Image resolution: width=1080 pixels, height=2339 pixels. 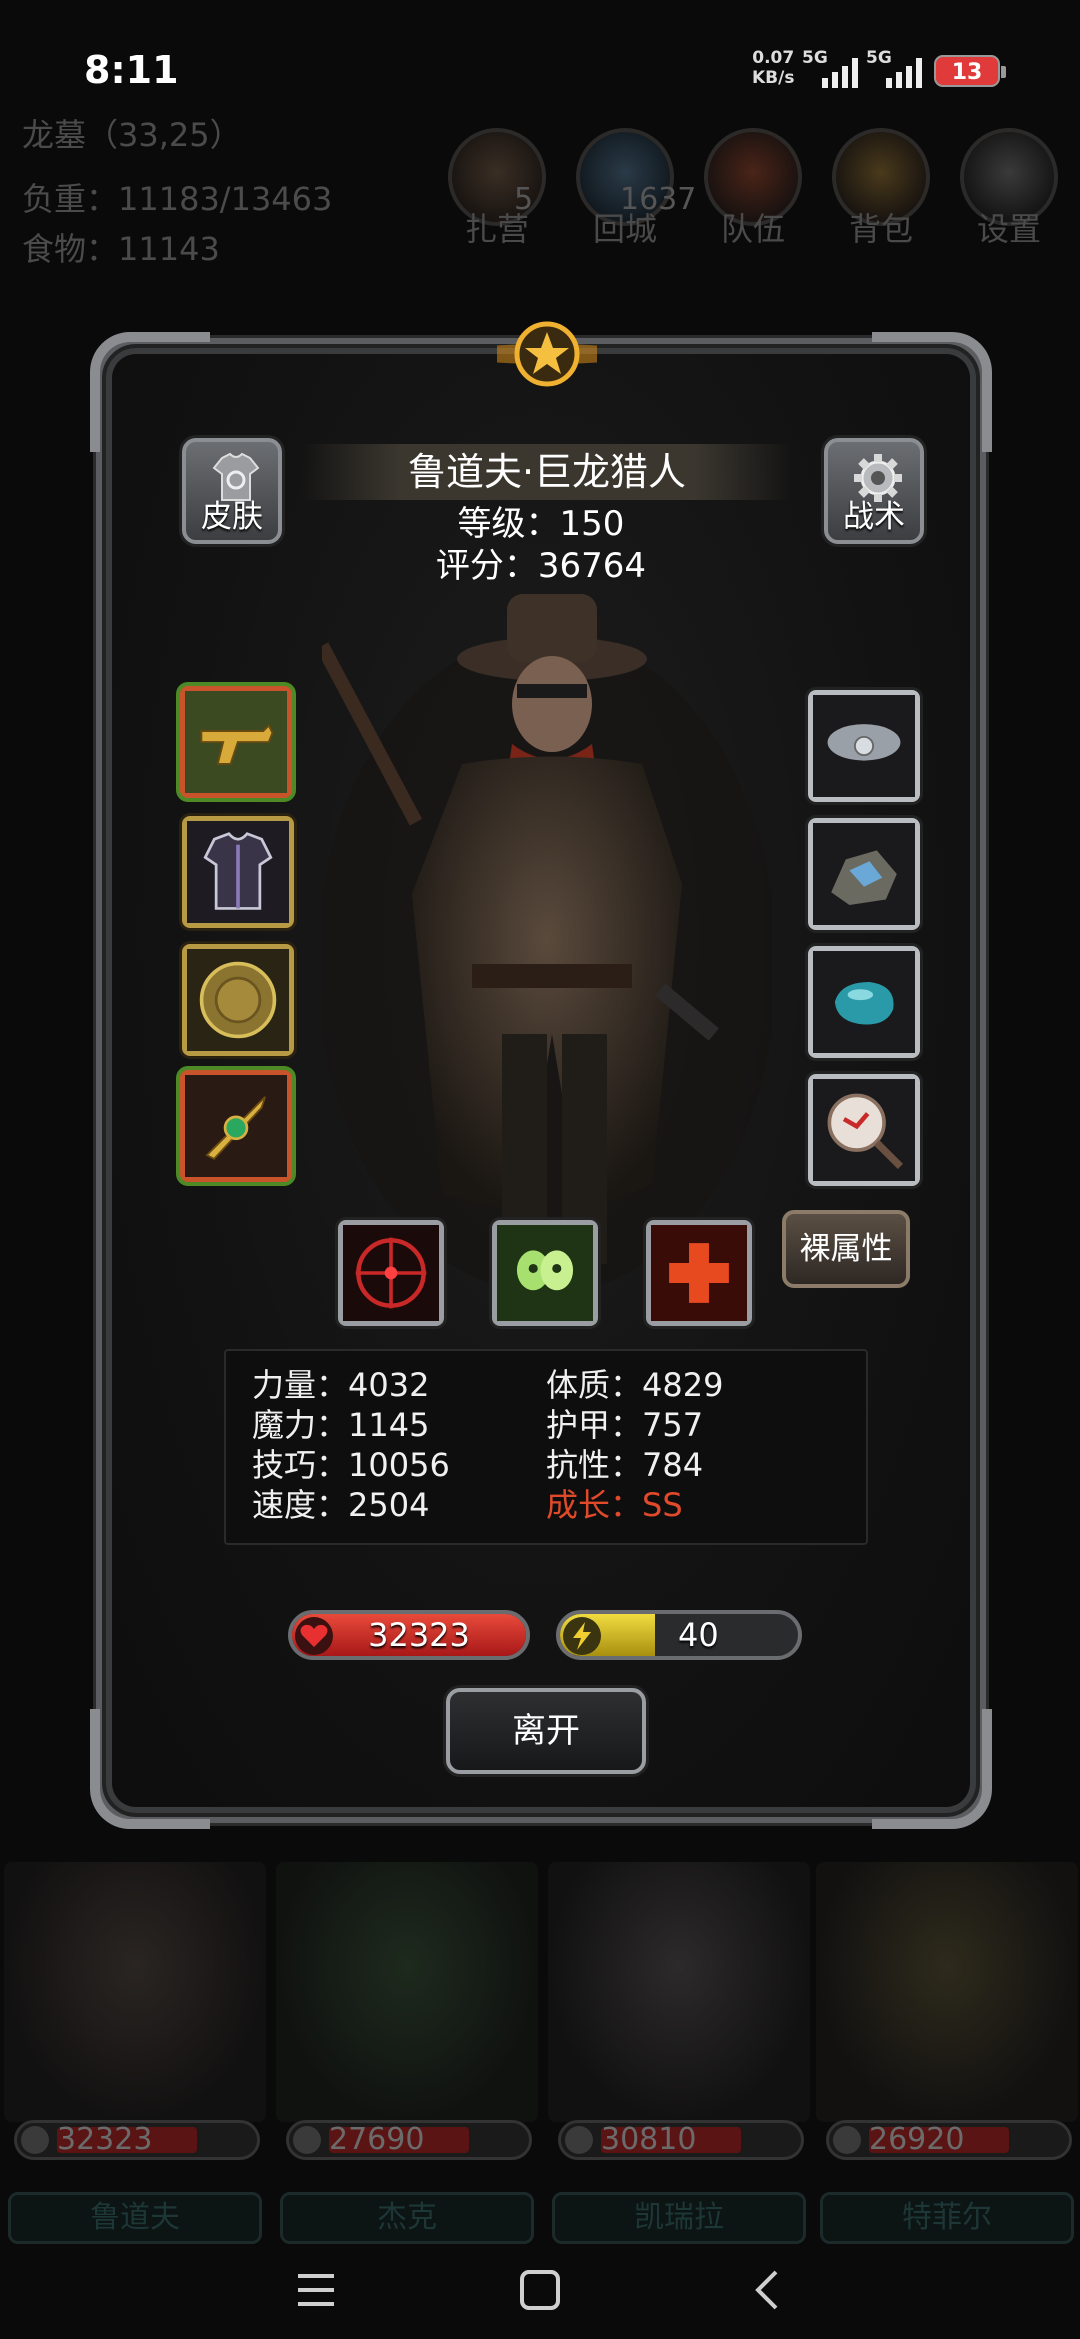 I want to click on stat-armor: 护甲：757, so click(x=625, y=1425).